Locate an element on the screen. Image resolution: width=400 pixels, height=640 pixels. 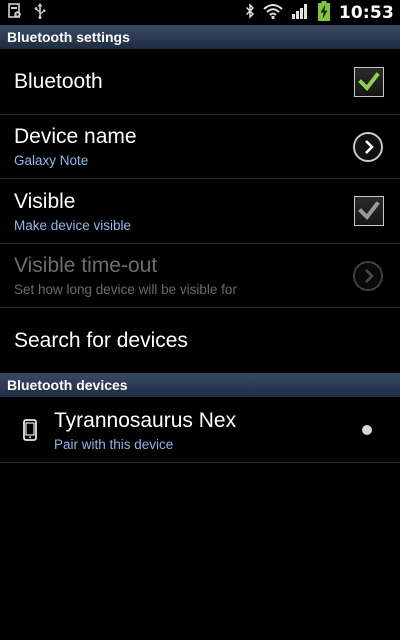
bluetooth-checkbox is located at coordinates (369, 82).